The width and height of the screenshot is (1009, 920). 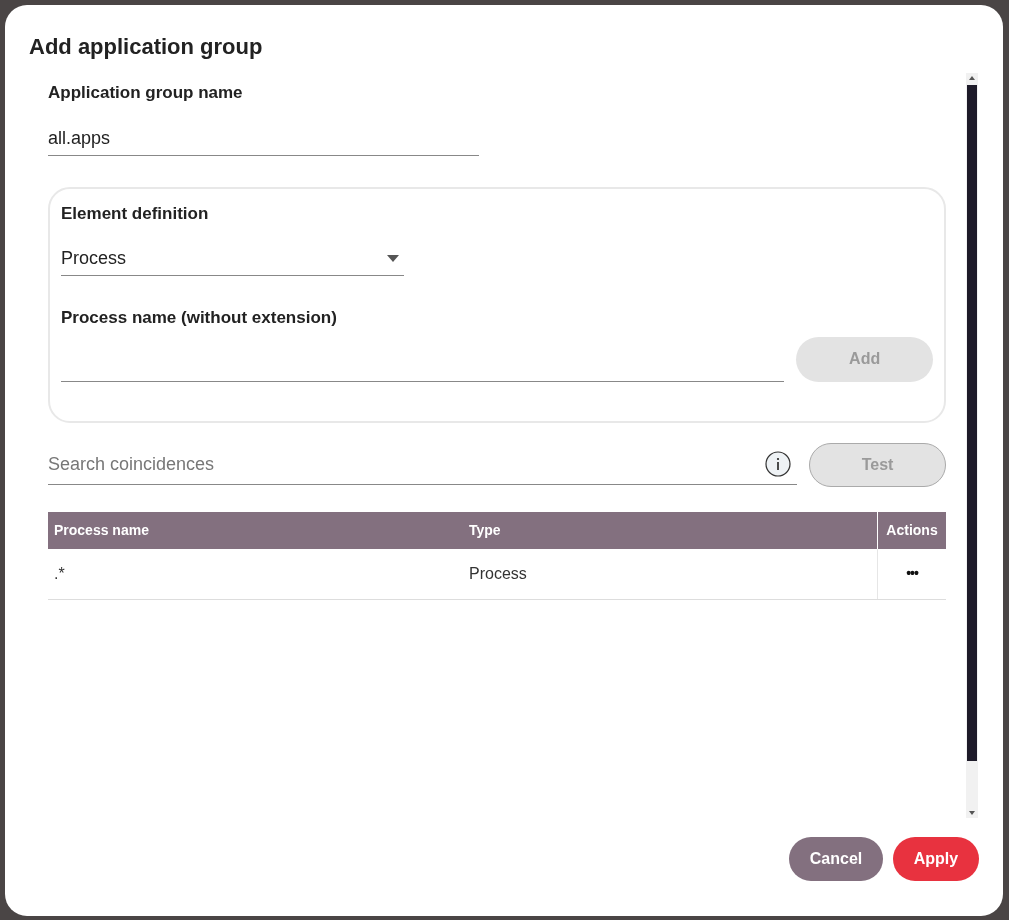 I want to click on scrollbar, so click(x=972, y=445).